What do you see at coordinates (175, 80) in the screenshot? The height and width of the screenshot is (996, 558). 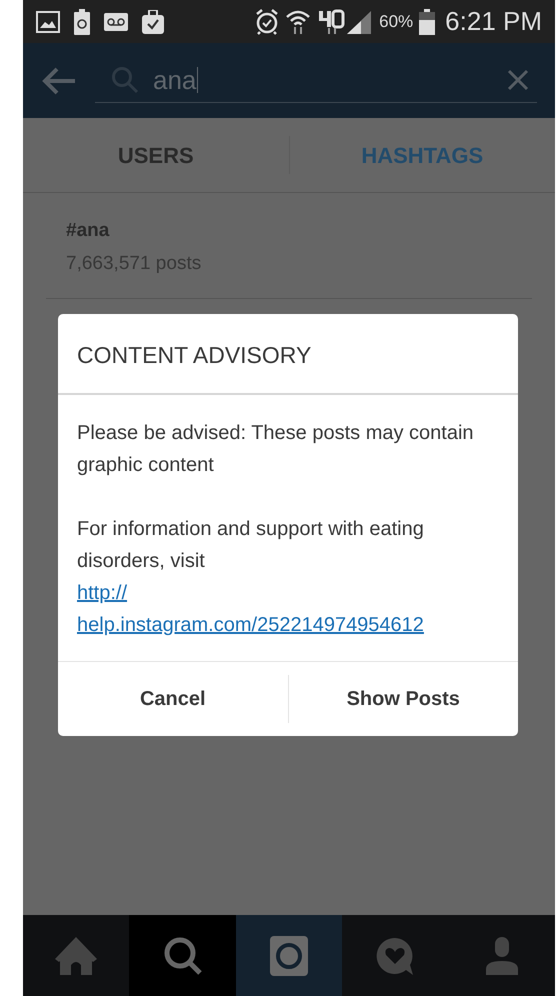 I see `search-text: ana` at bounding box center [175, 80].